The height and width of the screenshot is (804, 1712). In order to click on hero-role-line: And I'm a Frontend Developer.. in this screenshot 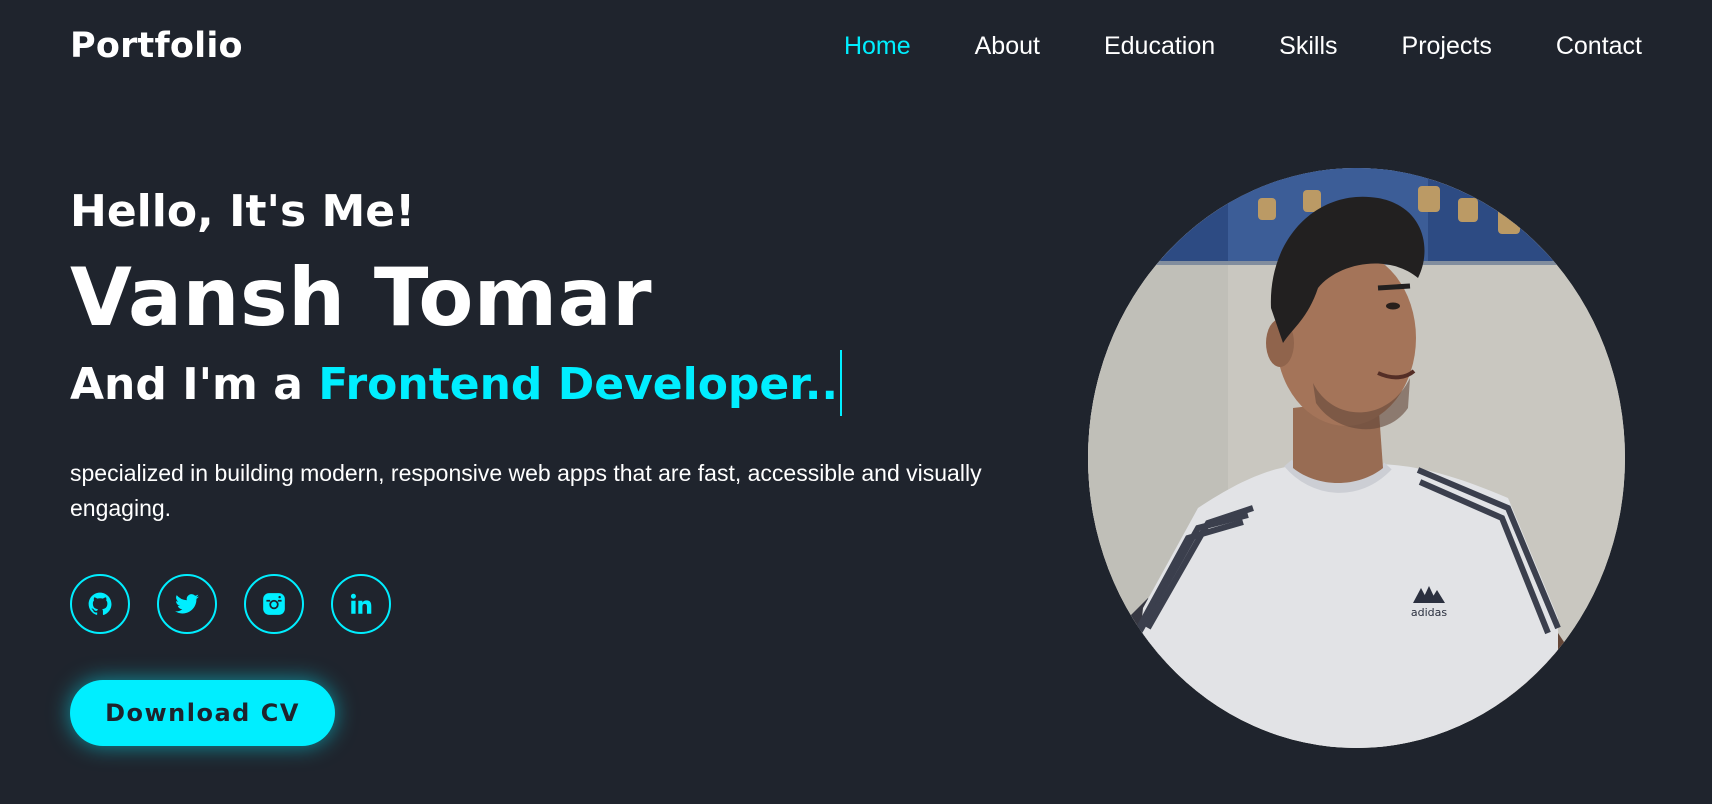, I will do `click(565, 385)`.